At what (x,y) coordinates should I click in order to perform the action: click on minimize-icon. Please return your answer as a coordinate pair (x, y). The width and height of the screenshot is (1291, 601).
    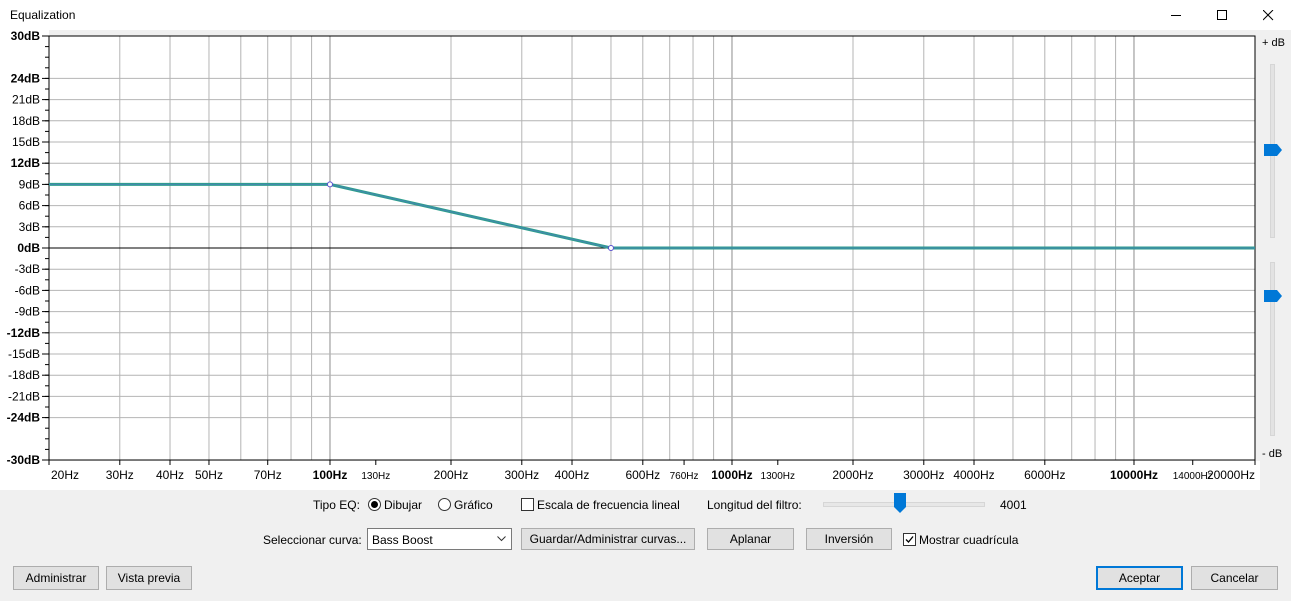
    Looking at the image, I should click on (1176, 15).